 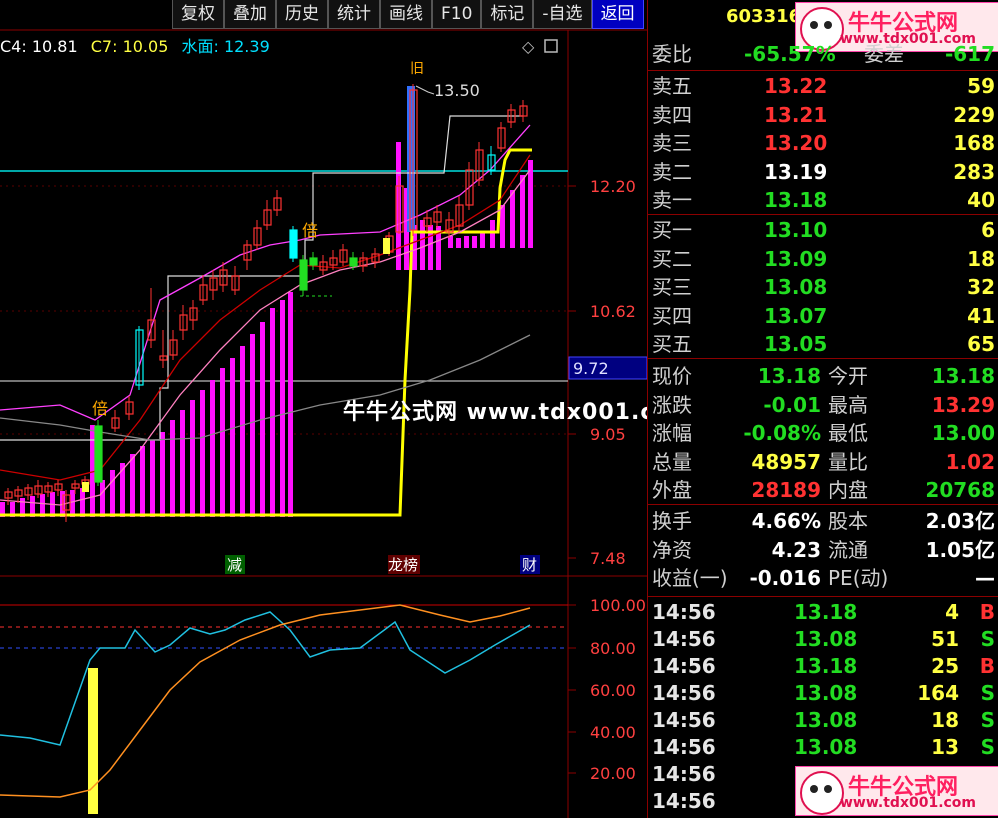 I want to click on sell-volume: 40, so click(x=981, y=200).